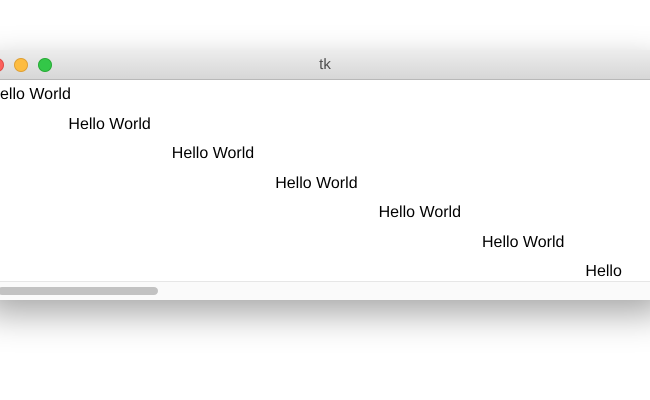 This screenshot has height=400, width=650. I want to click on minimize-button, so click(21, 65).